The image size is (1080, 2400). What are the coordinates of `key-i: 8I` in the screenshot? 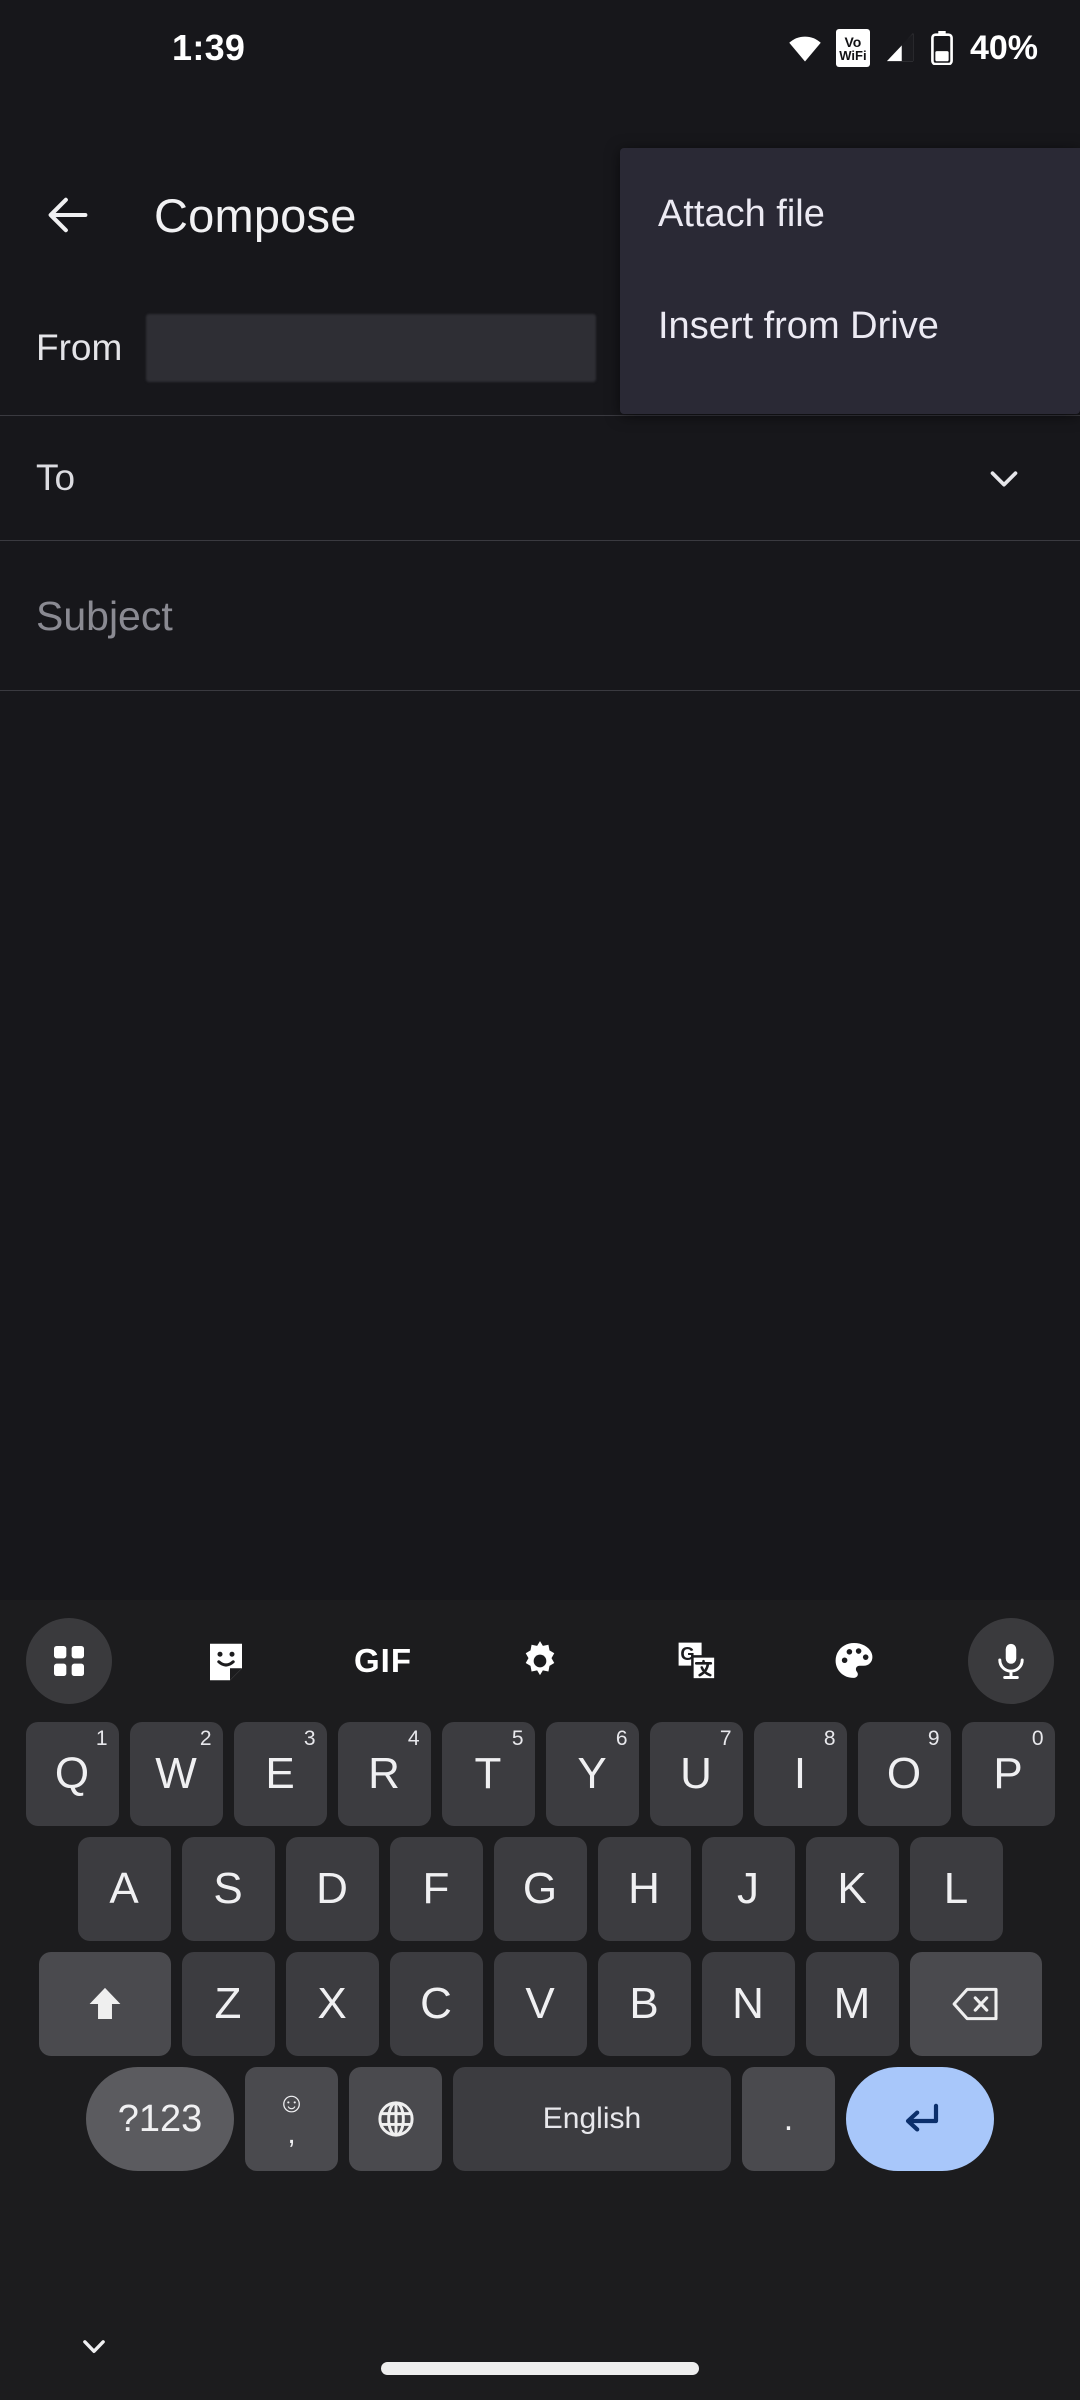 It's located at (800, 1774).